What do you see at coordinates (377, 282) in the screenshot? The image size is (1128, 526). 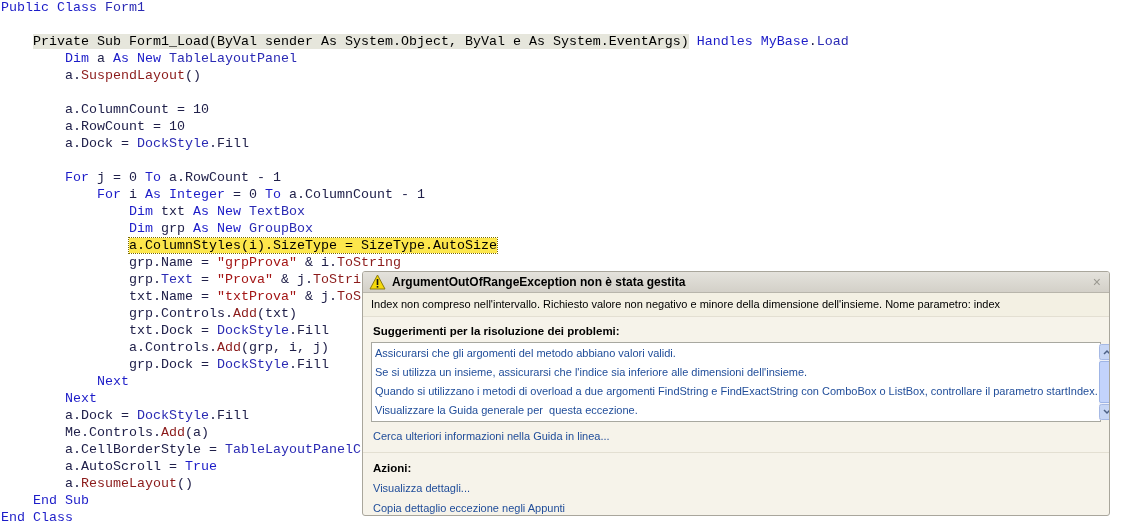 I see `warning-icon` at bounding box center [377, 282].